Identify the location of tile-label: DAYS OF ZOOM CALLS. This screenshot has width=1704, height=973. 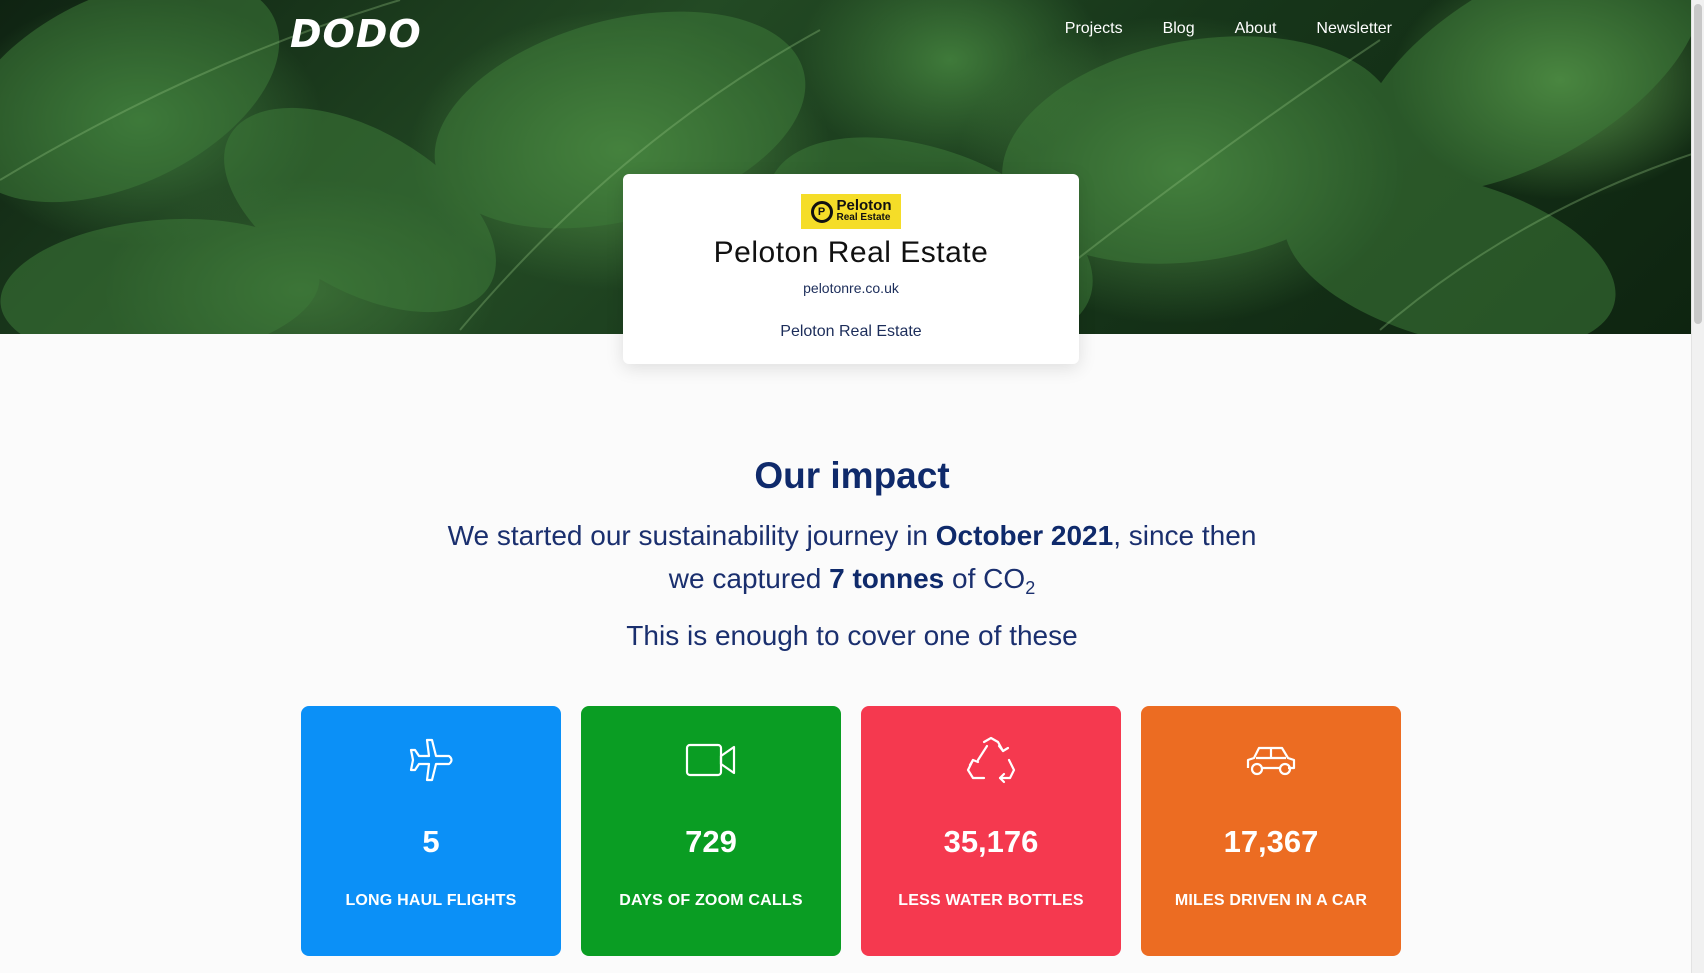
(711, 900).